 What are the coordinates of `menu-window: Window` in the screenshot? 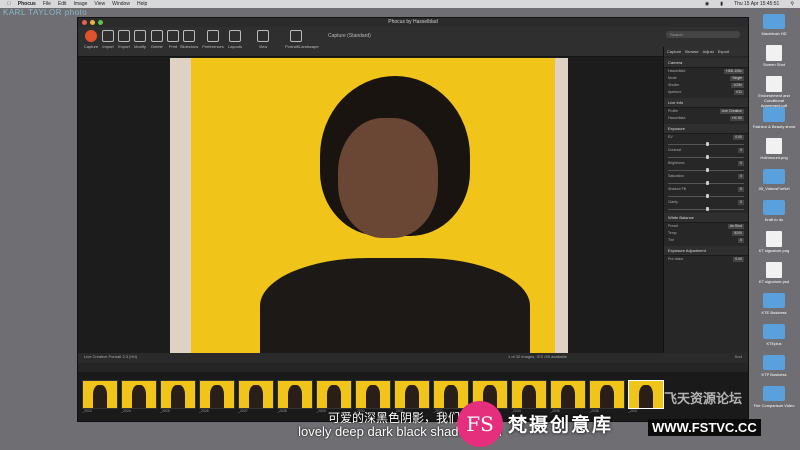 It's located at (121, 4).